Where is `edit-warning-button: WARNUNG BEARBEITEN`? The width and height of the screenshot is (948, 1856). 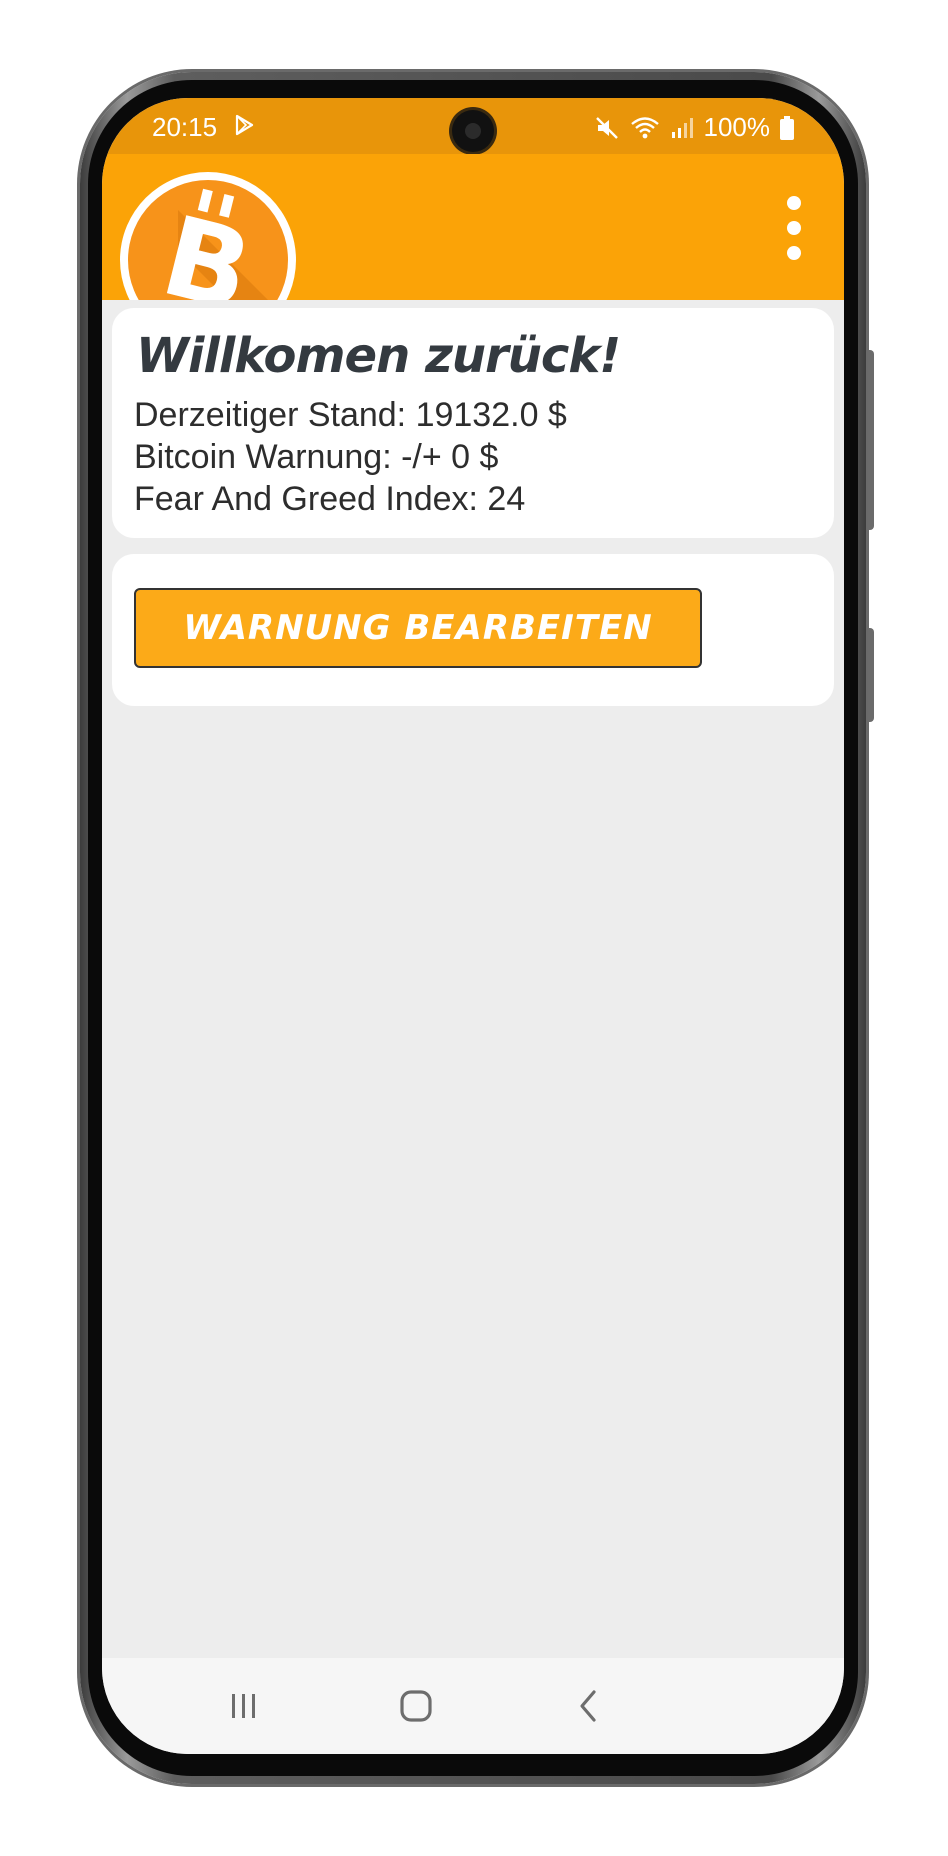 edit-warning-button: WARNUNG BEARBEITEN is located at coordinates (418, 628).